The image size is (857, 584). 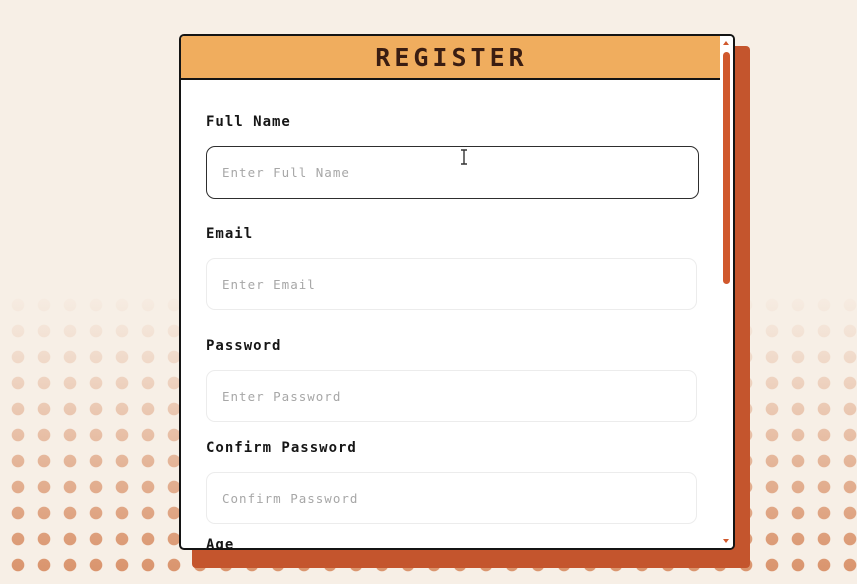 What do you see at coordinates (726, 292) in the screenshot?
I see `scrollbar` at bounding box center [726, 292].